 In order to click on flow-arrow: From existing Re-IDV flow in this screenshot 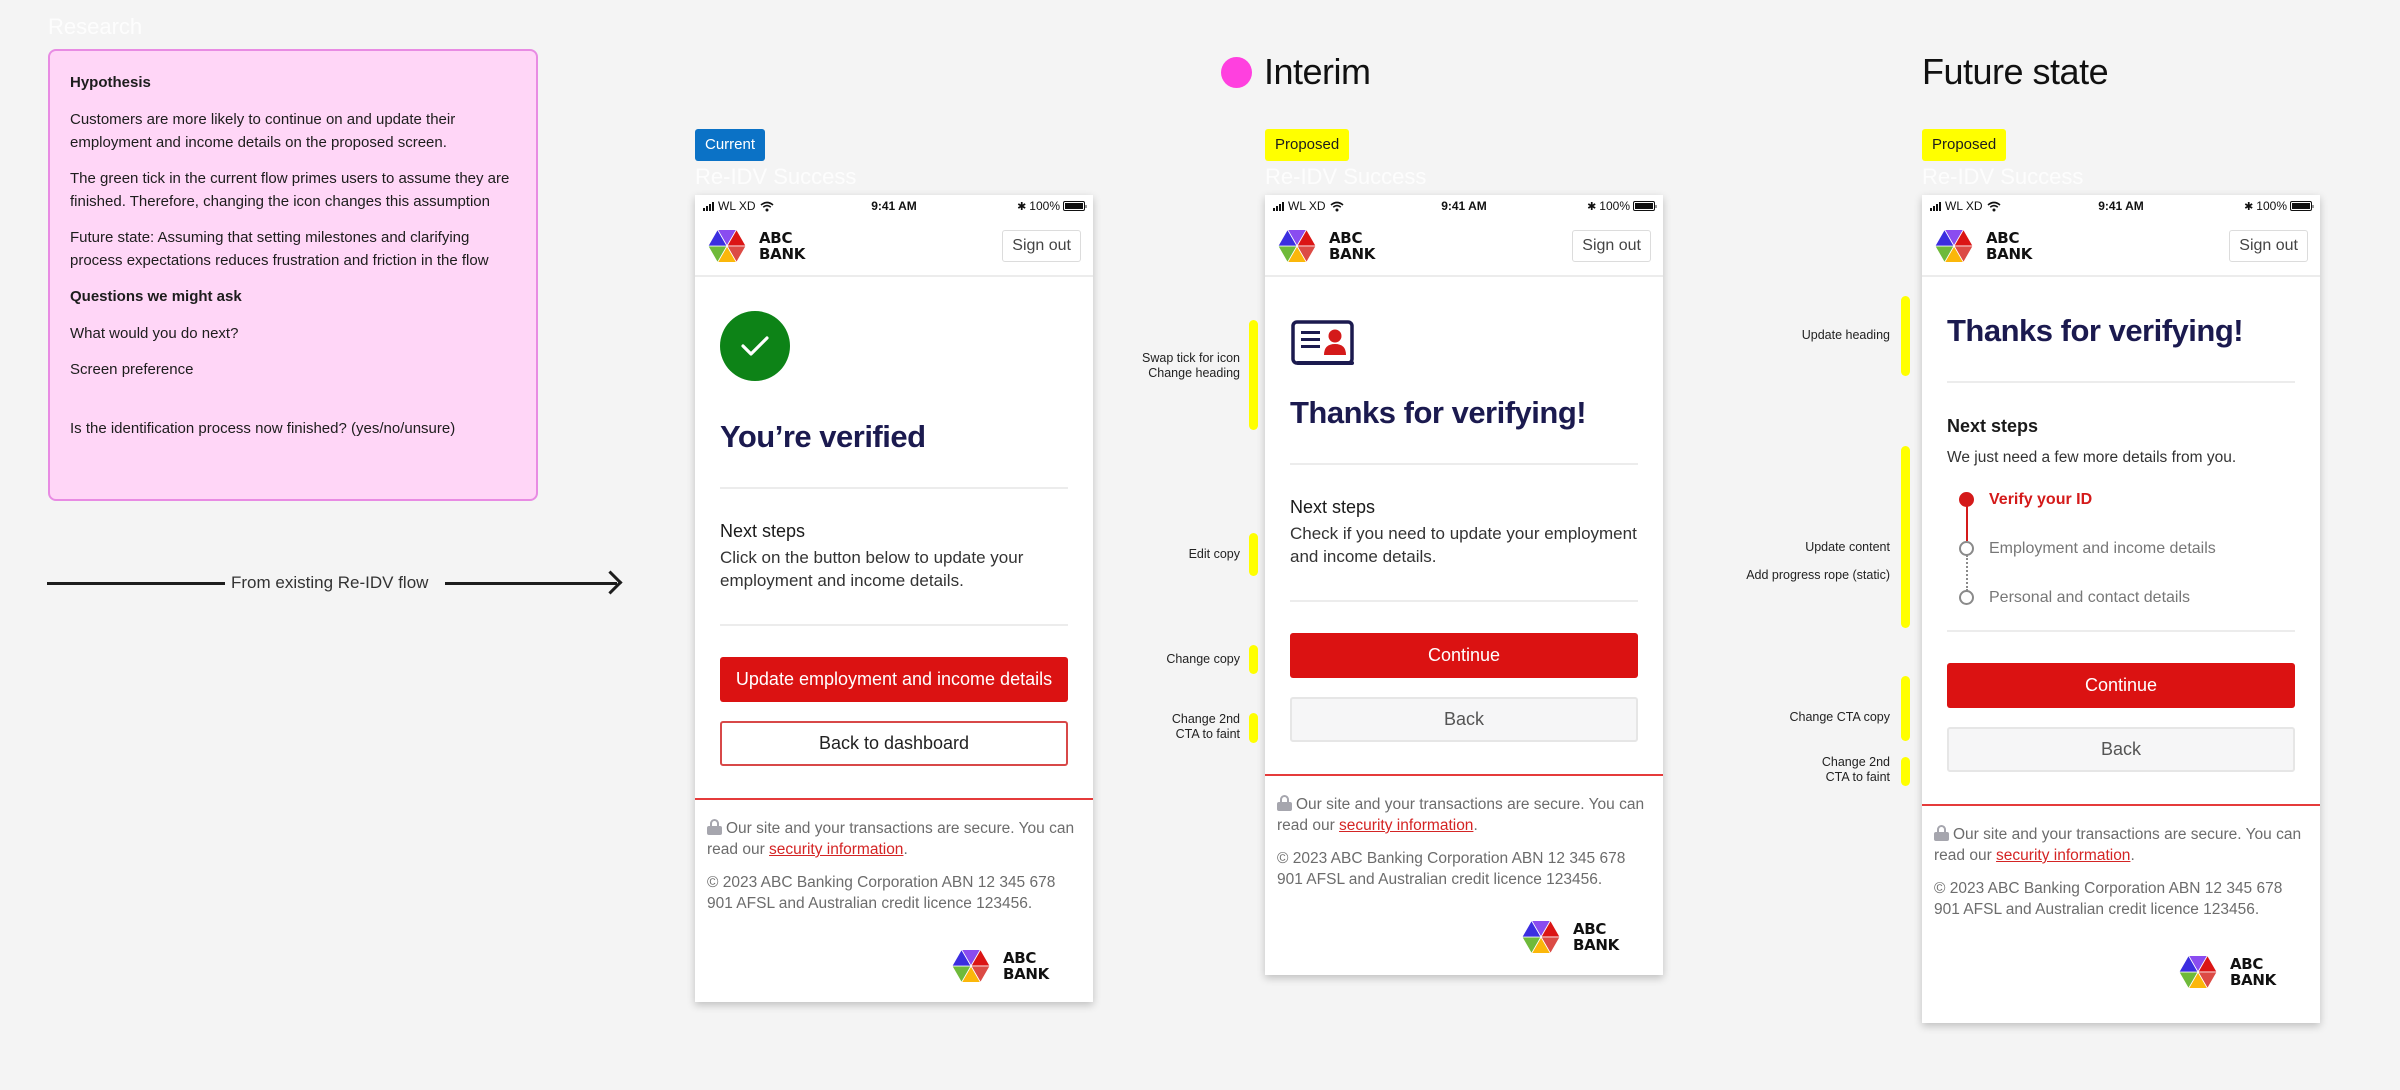, I will do `click(337, 582)`.